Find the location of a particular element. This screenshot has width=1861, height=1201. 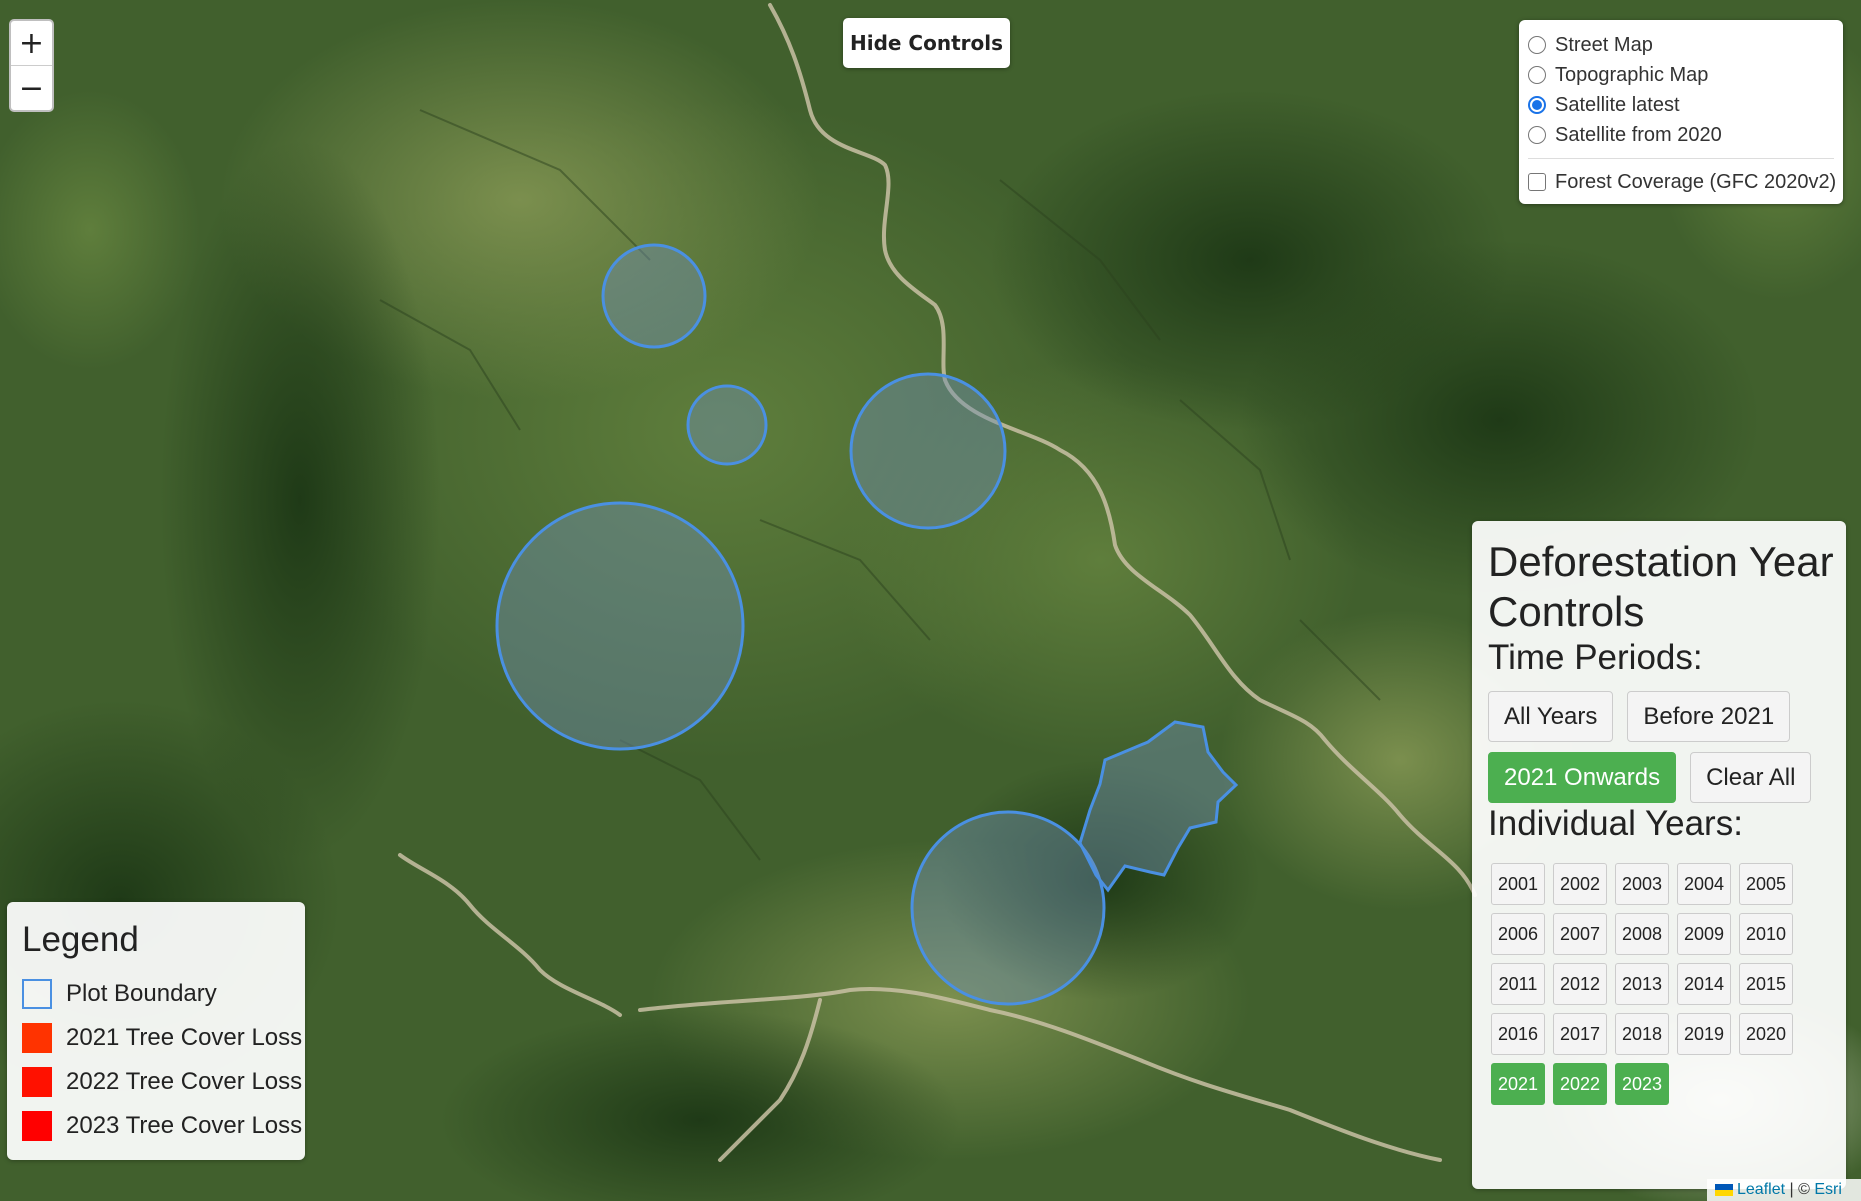

layer-option-satellite-2020: Satellite from 2020 is located at coordinates (1685, 135).